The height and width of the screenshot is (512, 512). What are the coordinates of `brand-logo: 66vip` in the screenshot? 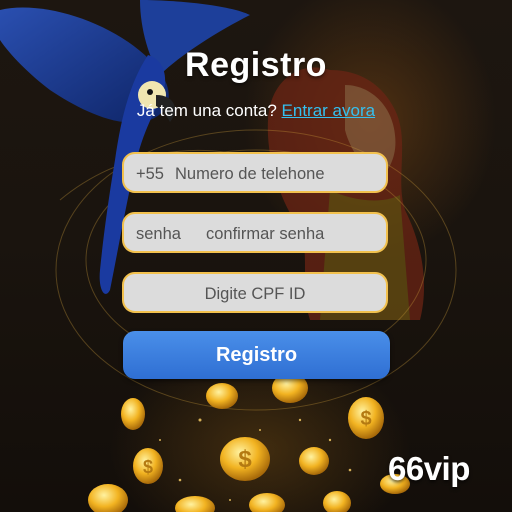 It's located at (429, 468).